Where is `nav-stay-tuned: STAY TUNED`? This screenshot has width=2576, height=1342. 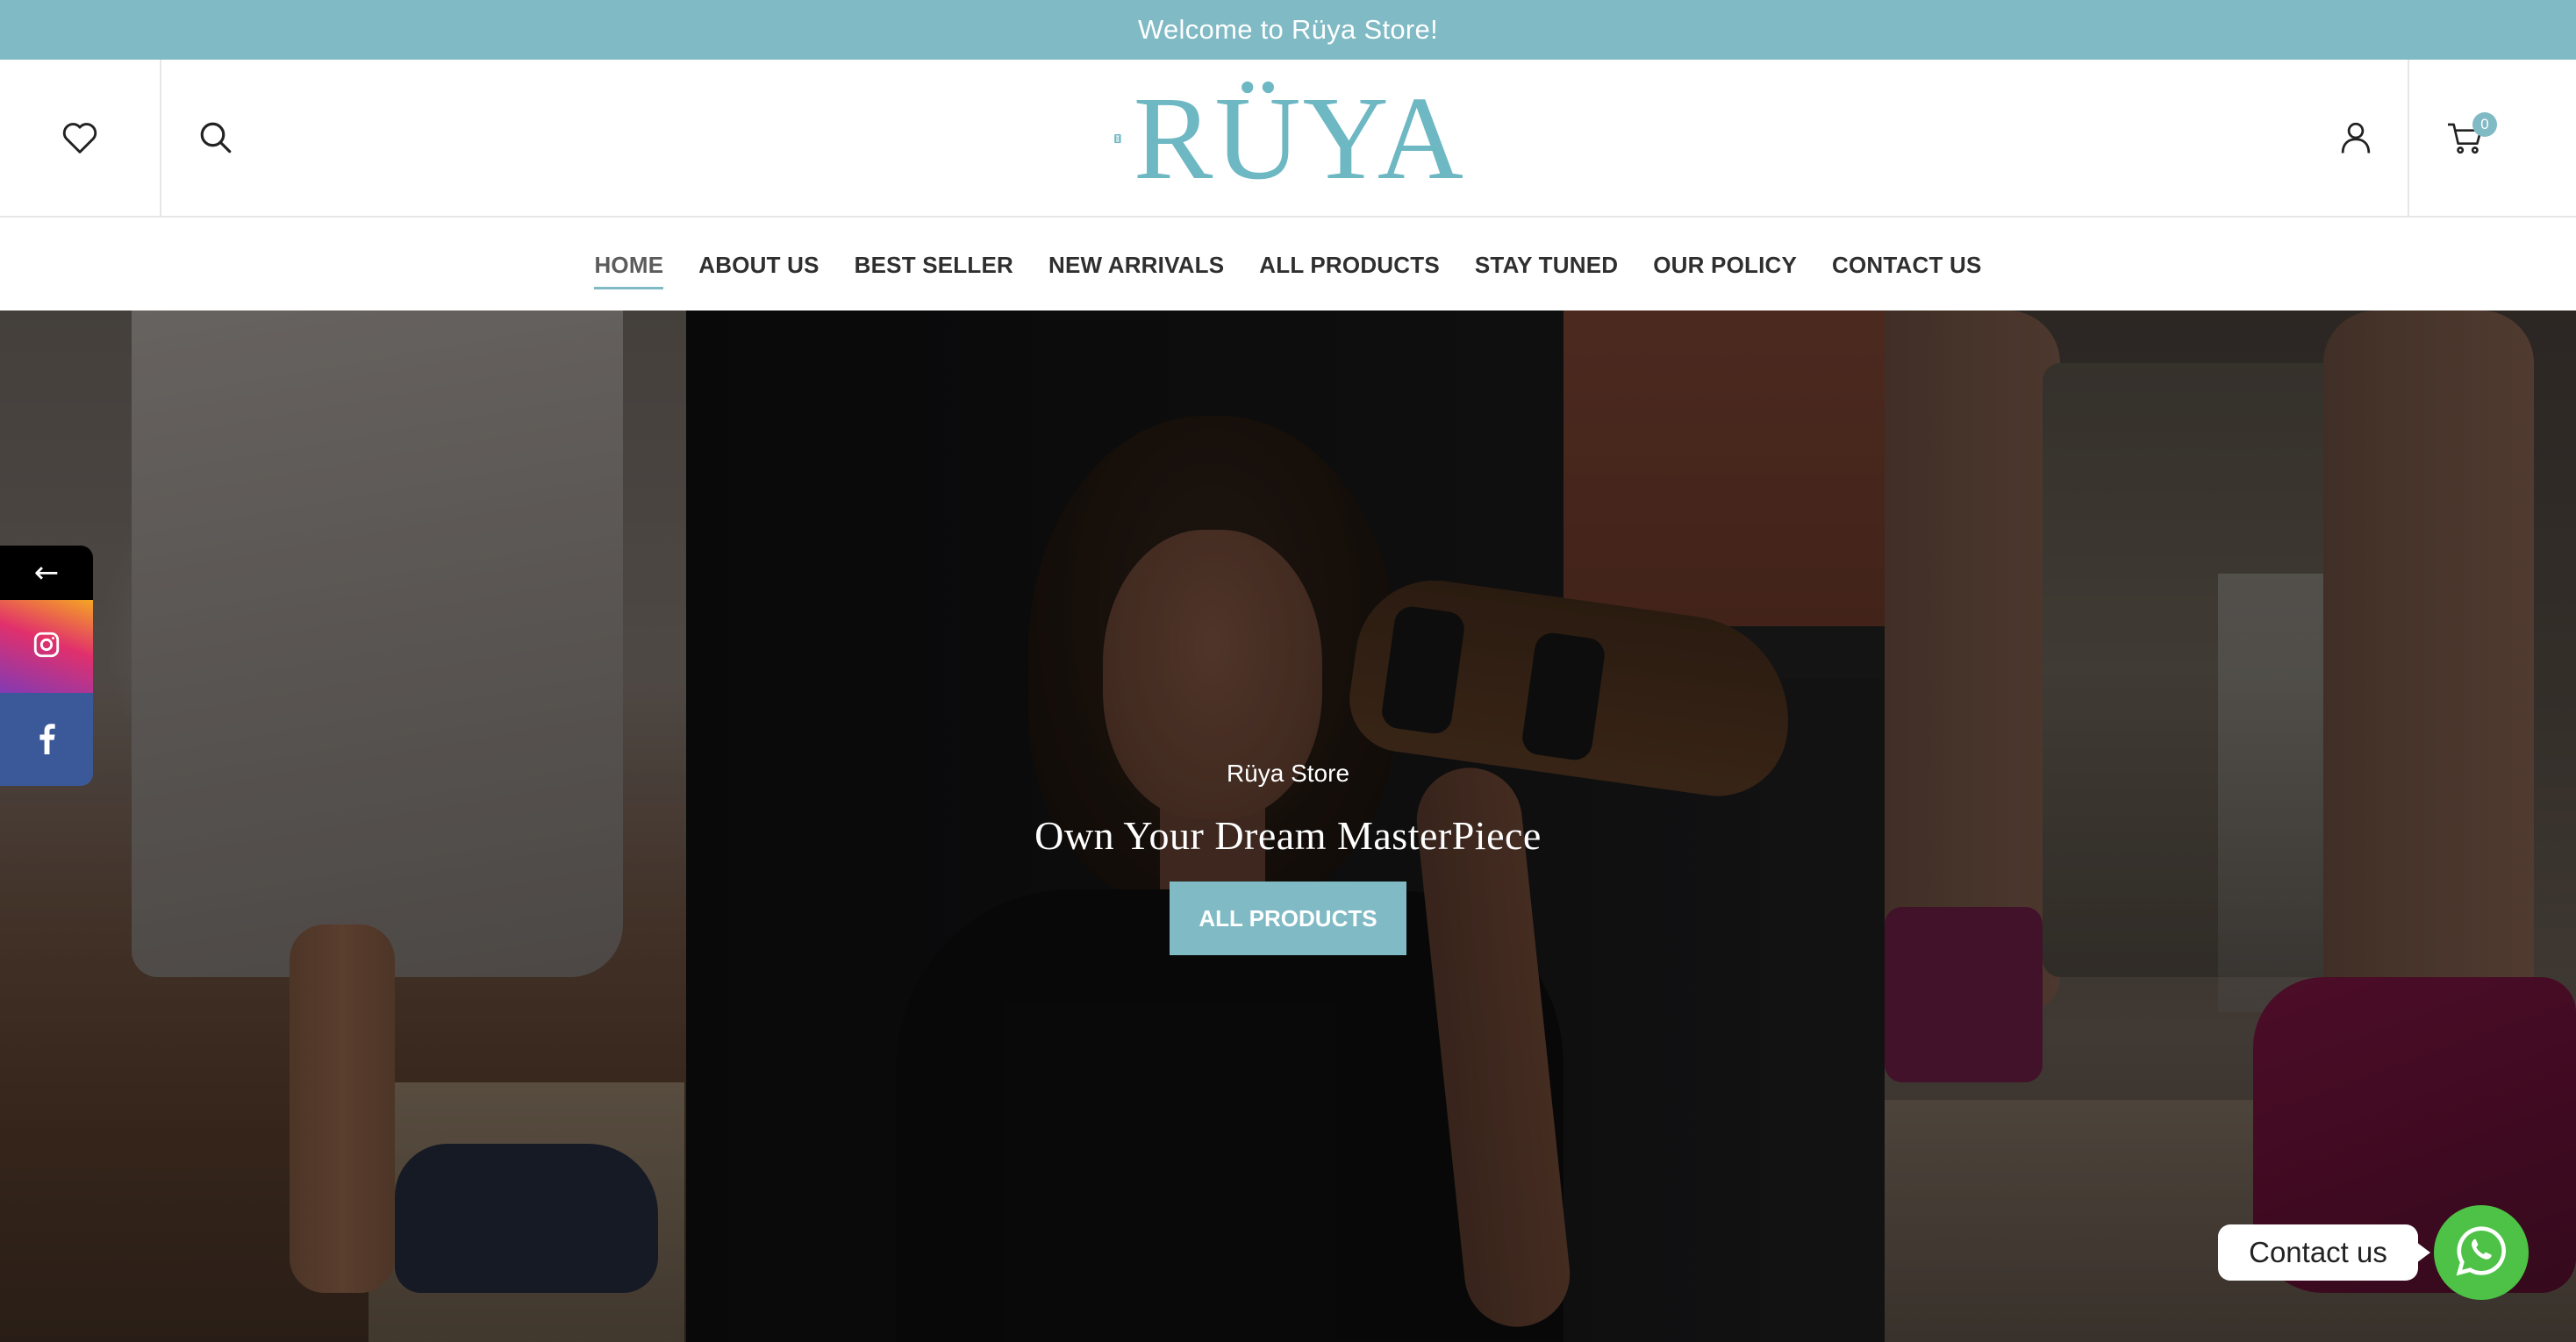
nav-stay-tuned: STAY TUNED is located at coordinates (1546, 265).